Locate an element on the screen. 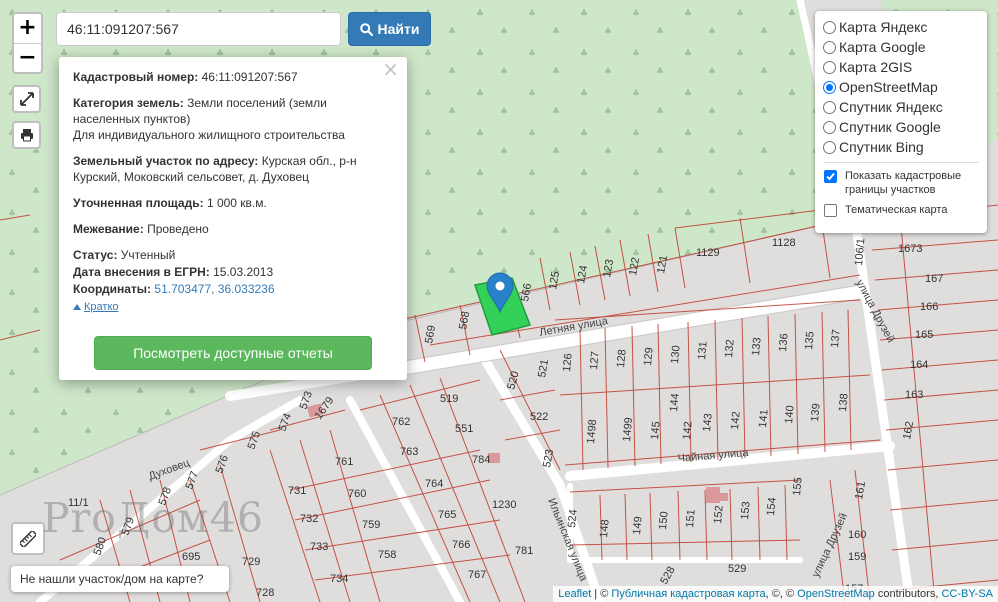 The image size is (998, 602). search-input is located at coordinates (198, 29).